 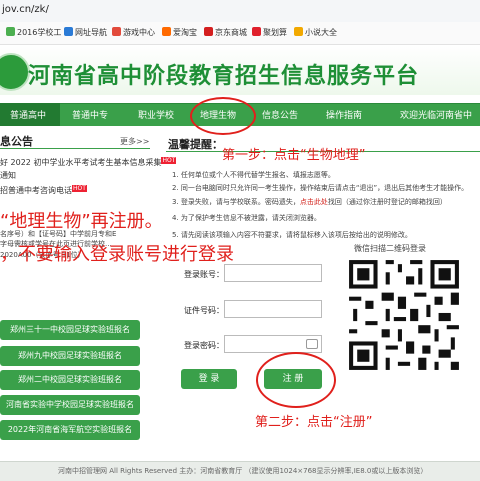 What do you see at coordinates (28, 114) in the screenshot?
I see `nav-item-general-high: 普通高中` at bounding box center [28, 114].